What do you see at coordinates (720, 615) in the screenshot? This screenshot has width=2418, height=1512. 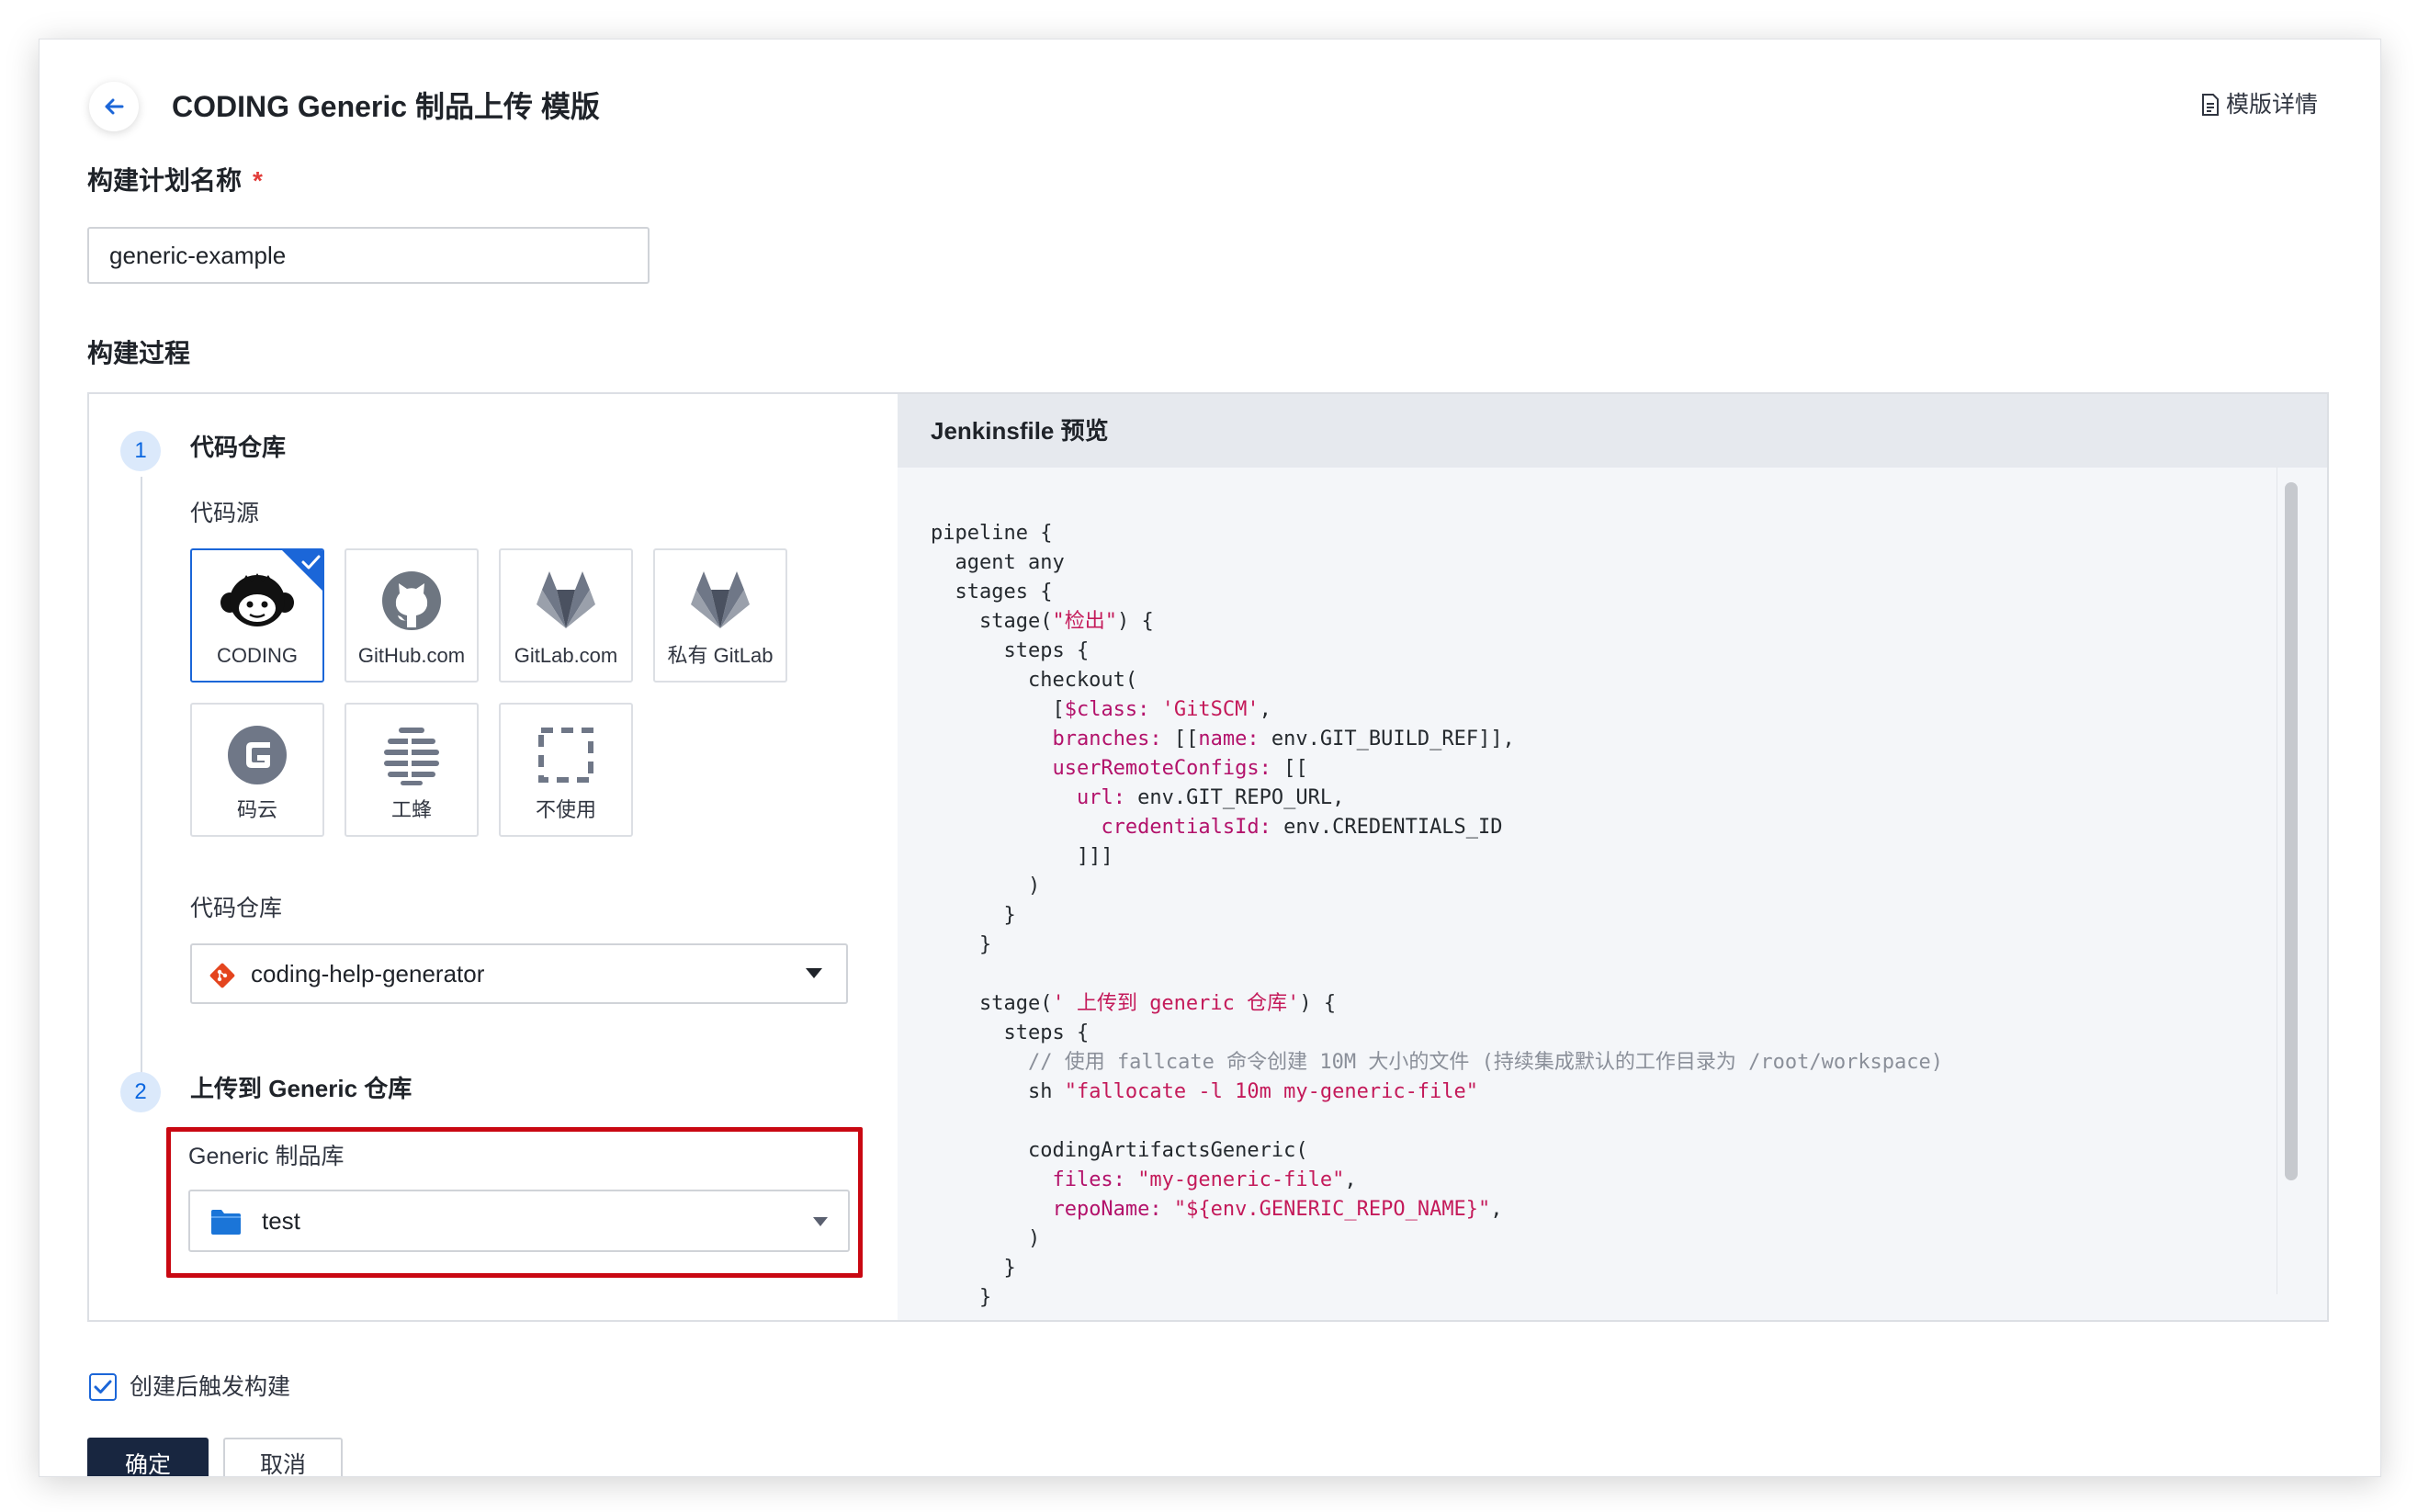 I see `source-option-private-gitlab: 私有 GitLab` at bounding box center [720, 615].